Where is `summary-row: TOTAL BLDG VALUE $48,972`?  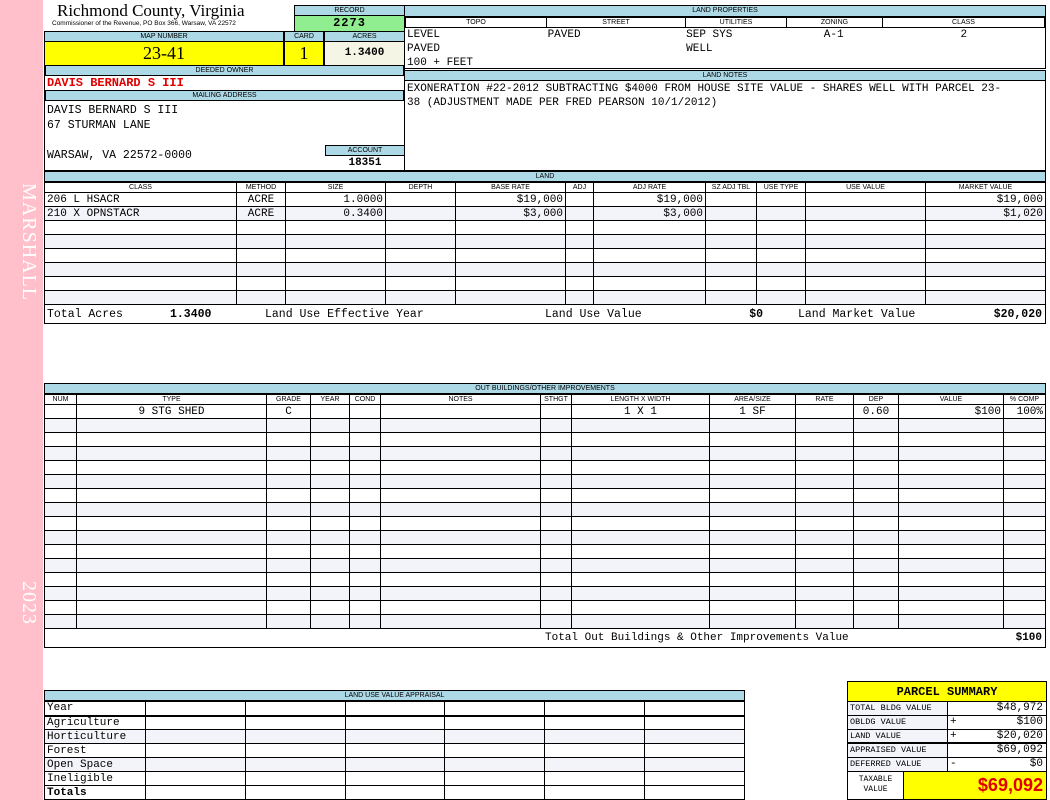 summary-row: TOTAL BLDG VALUE $48,972 is located at coordinates (947, 709).